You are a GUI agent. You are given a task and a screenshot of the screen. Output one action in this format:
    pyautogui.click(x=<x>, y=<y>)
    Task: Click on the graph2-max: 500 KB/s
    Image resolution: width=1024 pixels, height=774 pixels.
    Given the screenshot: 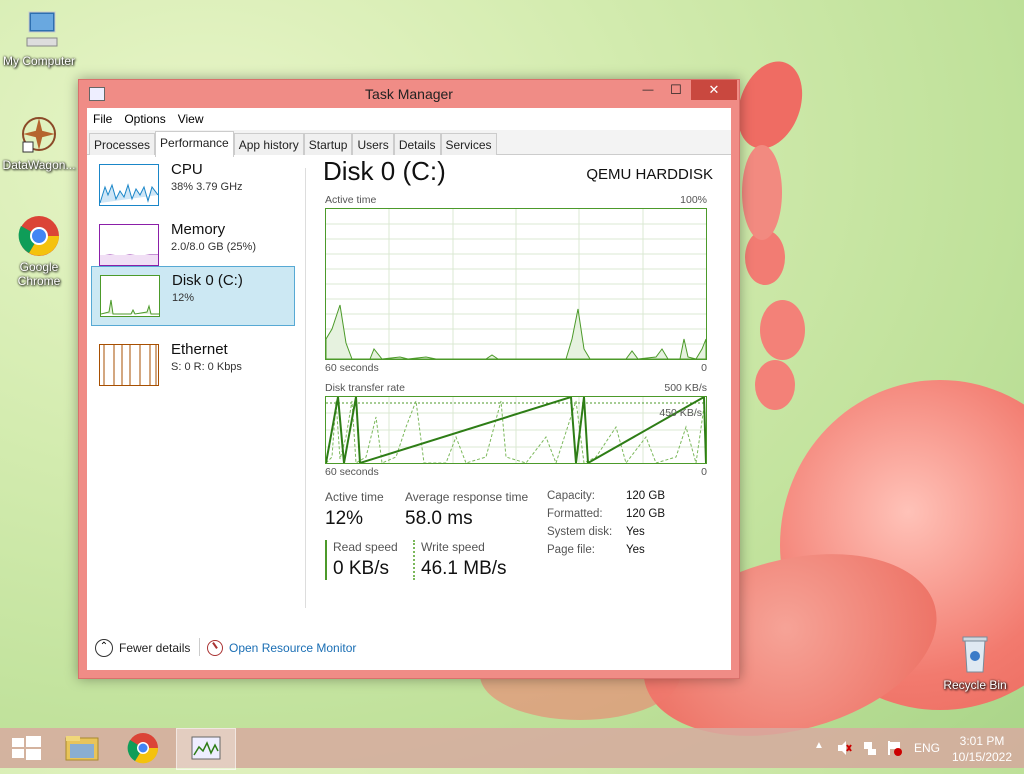 What is the action you would take?
    pyautogui.click(x=685, y=388)
    